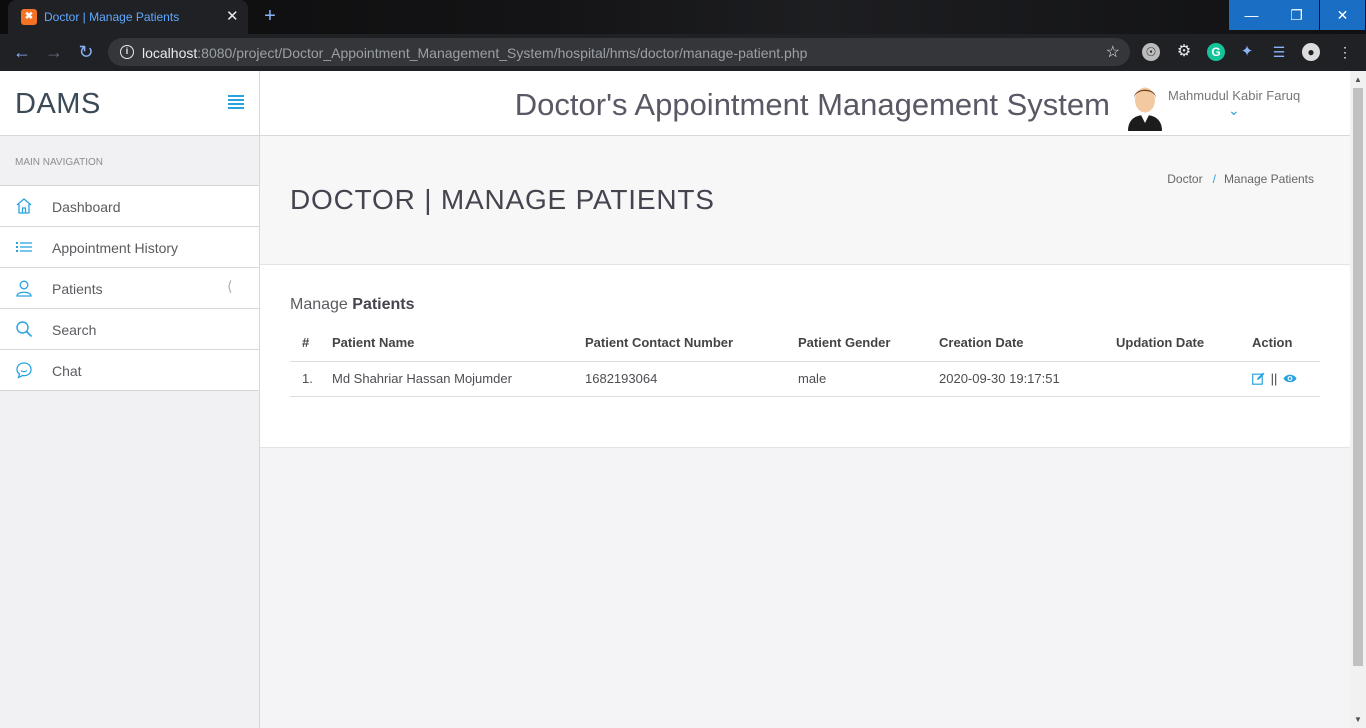  What do you see at coordinates (1145, 106) in the screenshot?
I see `avatar` at bounding box center [1145, 106].